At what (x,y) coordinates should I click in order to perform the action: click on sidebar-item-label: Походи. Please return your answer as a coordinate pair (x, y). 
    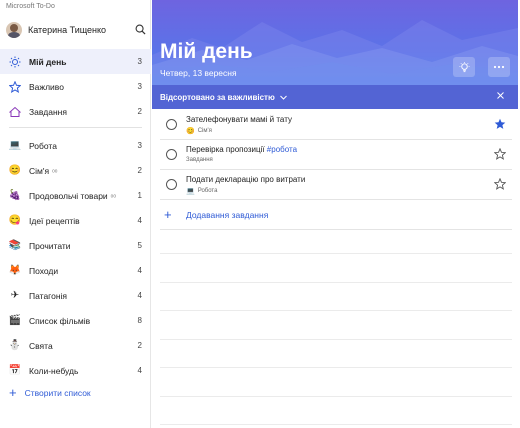
    Looking at the image, I should click on (44, 270).